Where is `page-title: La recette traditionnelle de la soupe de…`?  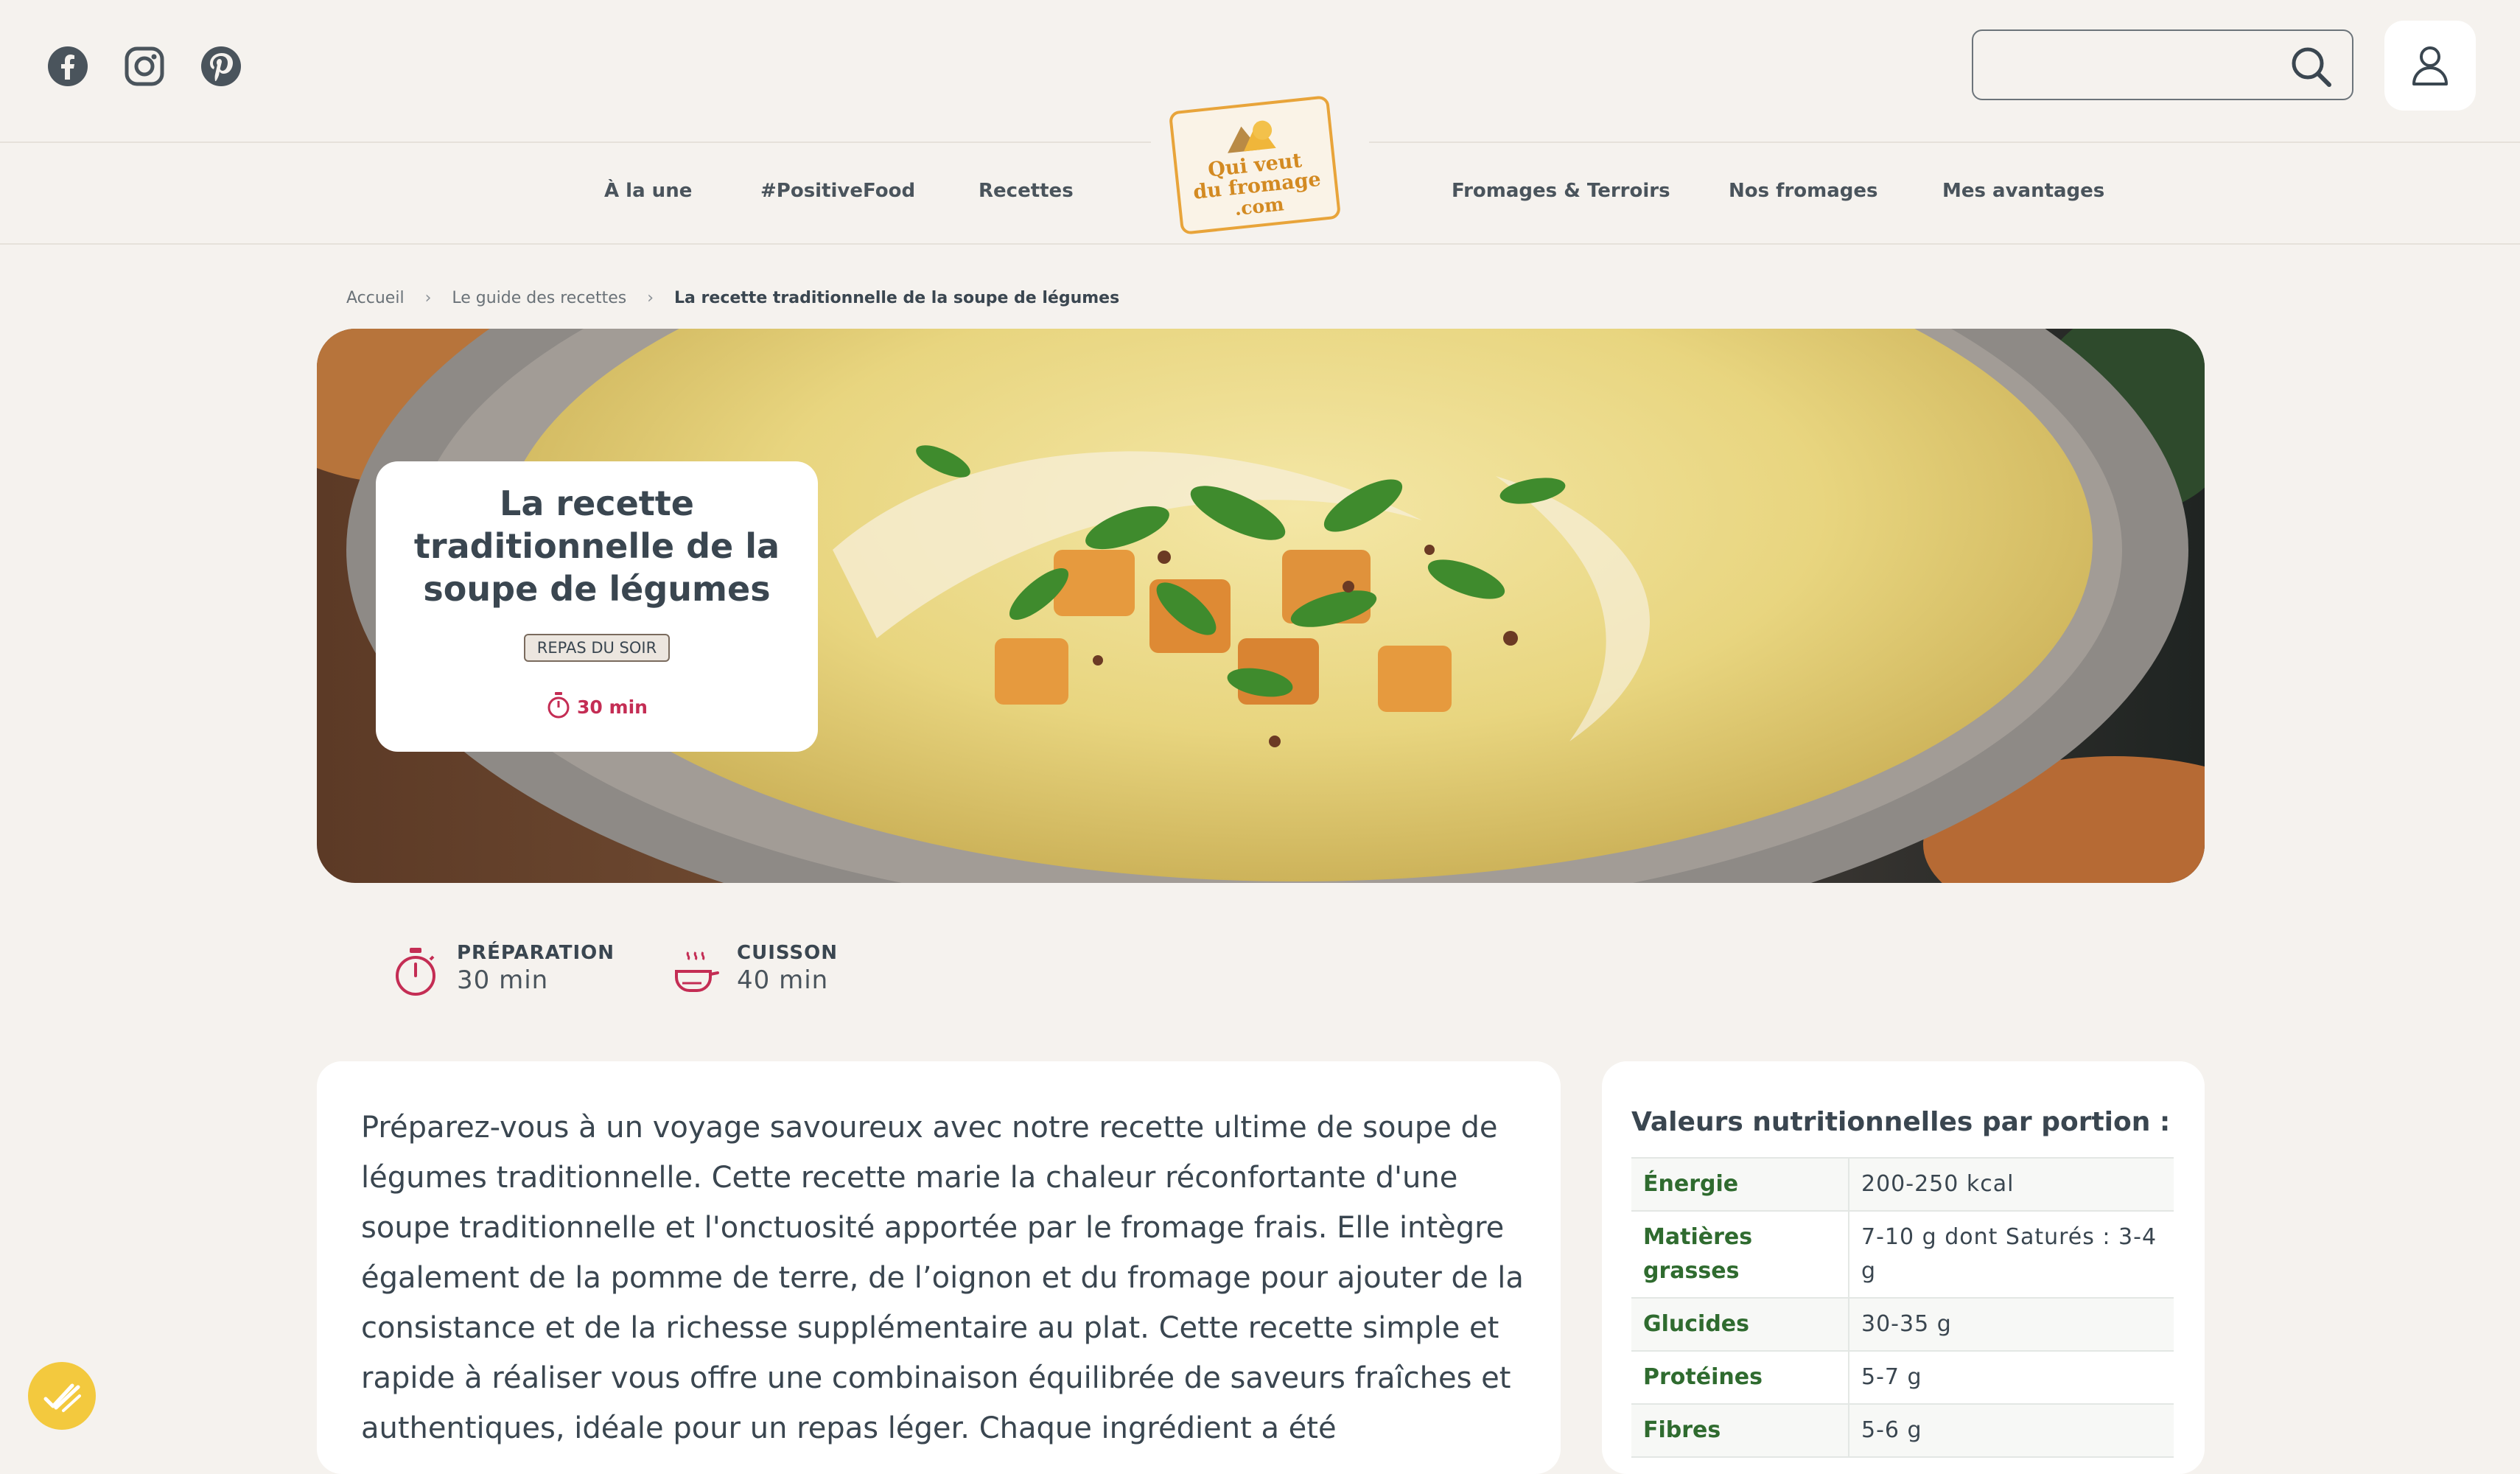 page-title: La recette traditionnelle de la soupe de… is located at coordinates (596, 546).